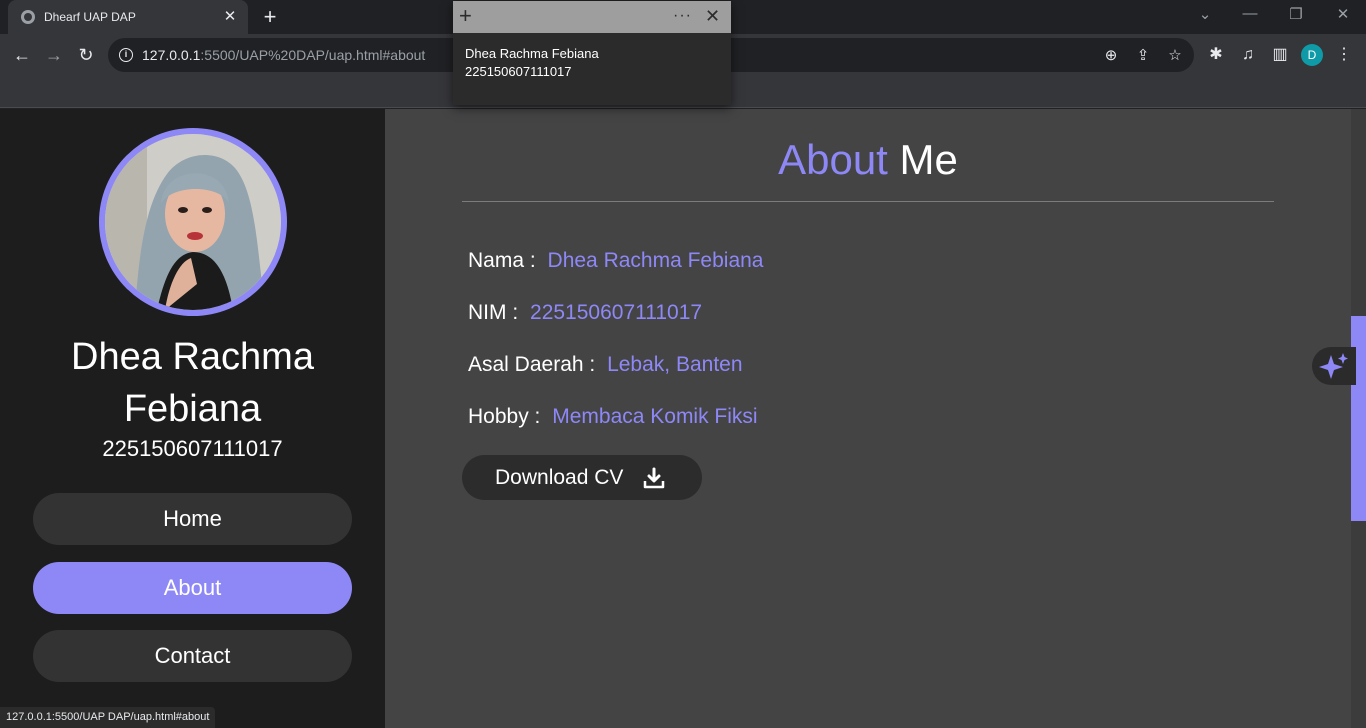  I want to click on restore-button: ❐, so click(1296, 14).